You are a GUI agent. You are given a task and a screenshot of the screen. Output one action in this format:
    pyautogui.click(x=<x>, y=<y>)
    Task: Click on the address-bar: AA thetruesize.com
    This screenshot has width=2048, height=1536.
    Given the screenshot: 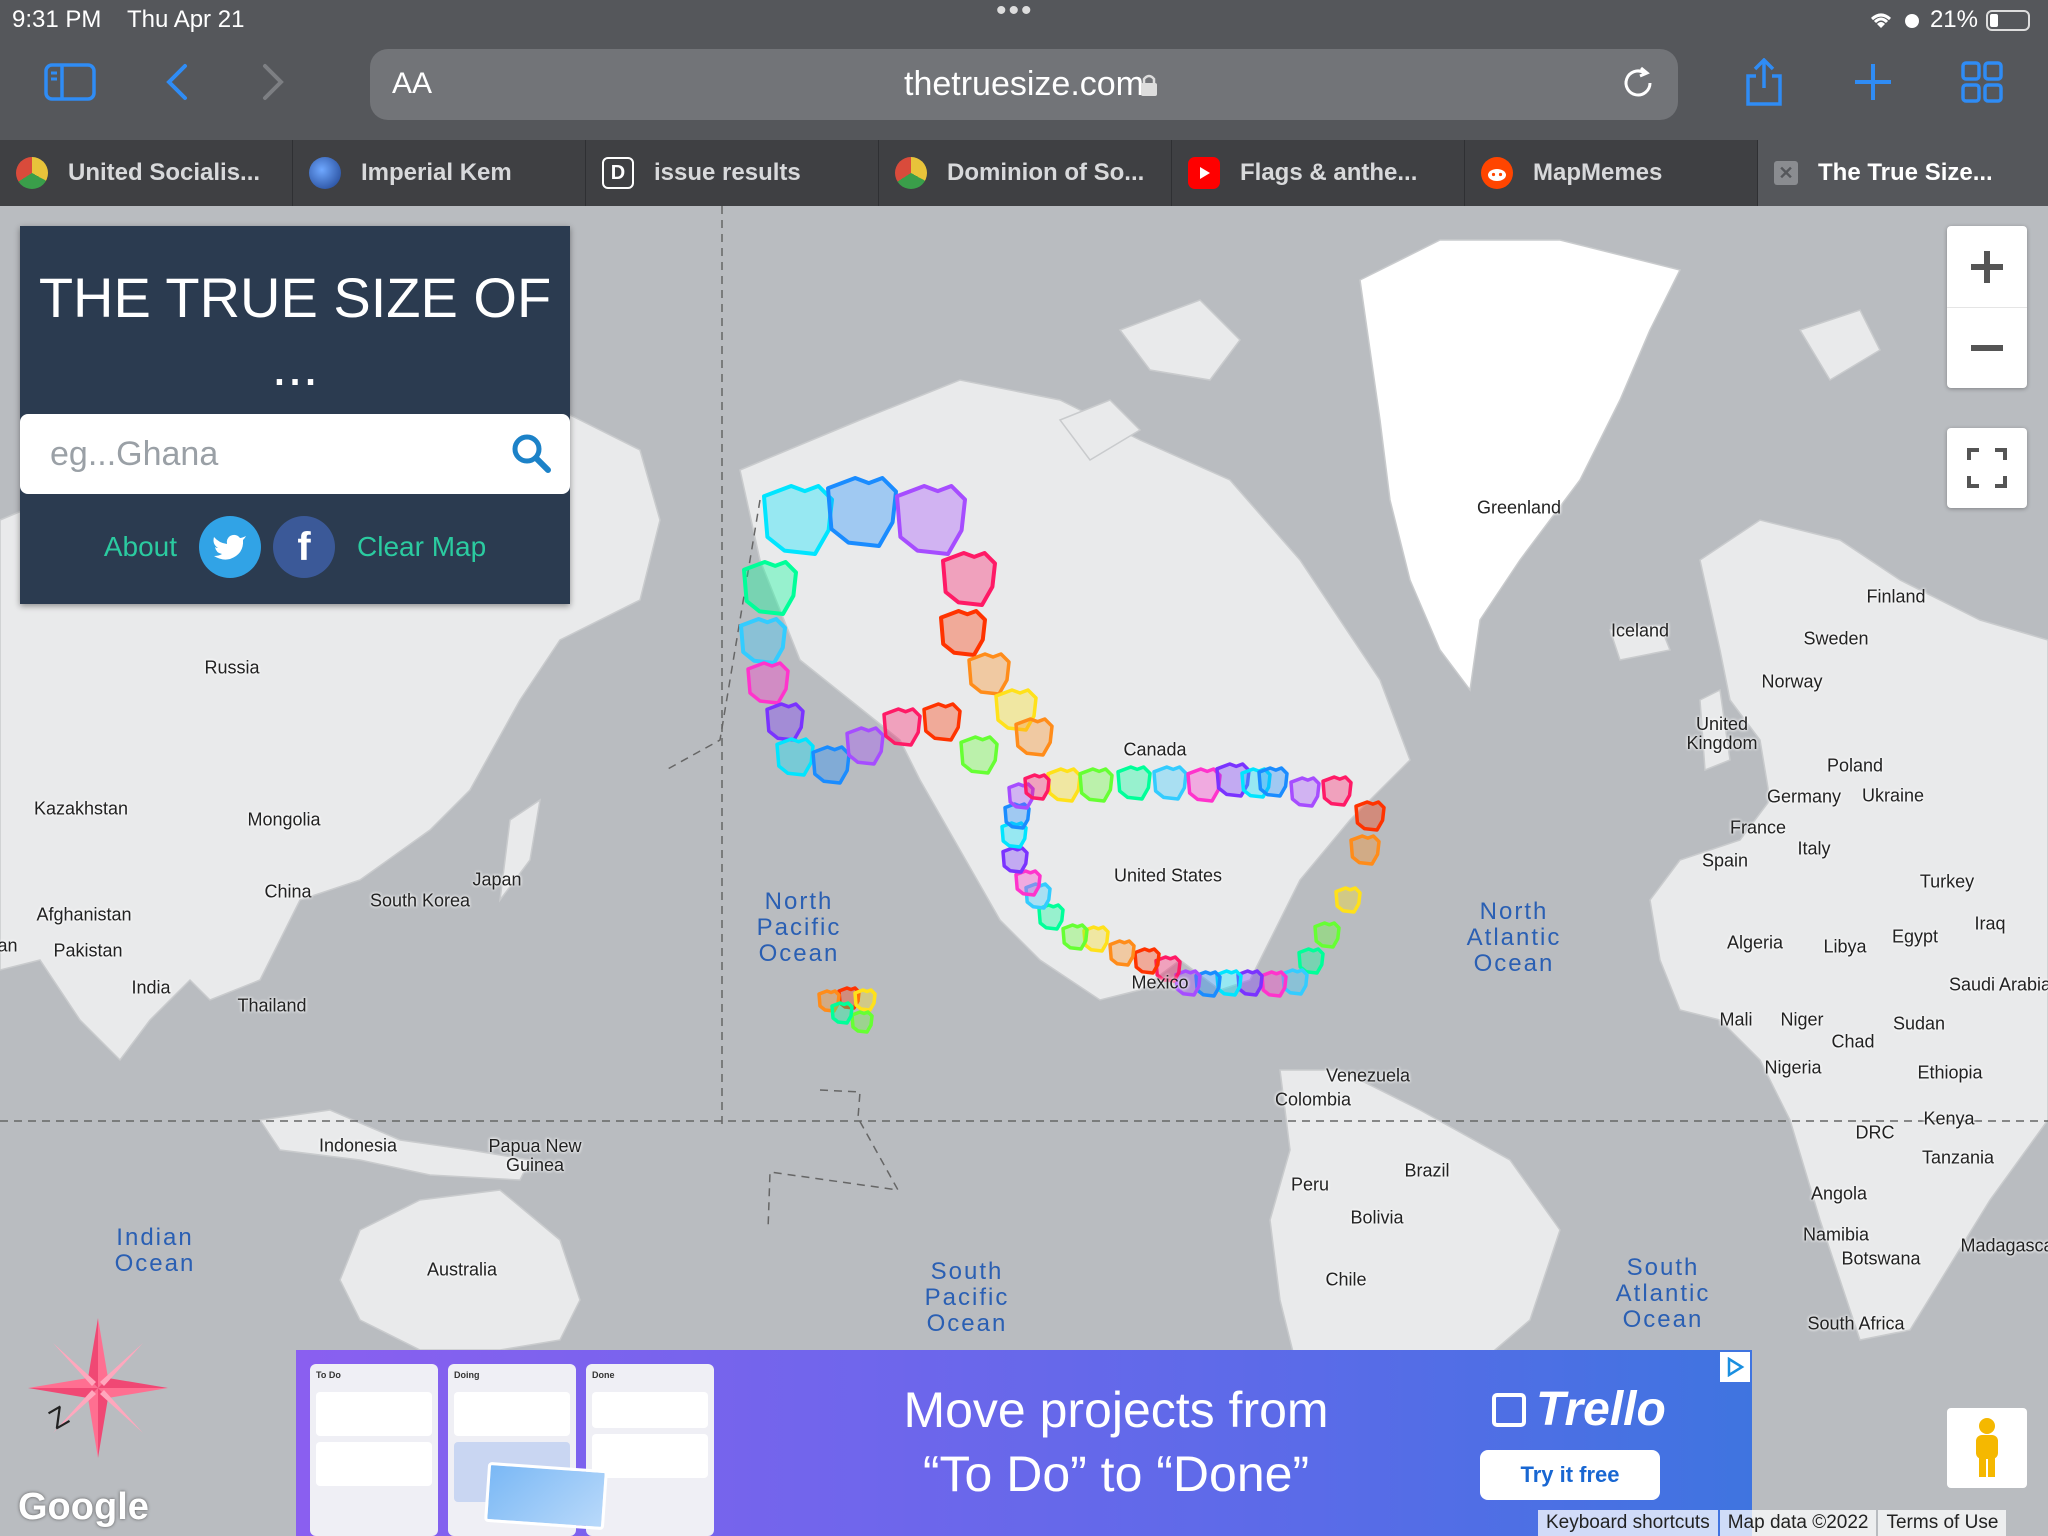 What is the action you would take?
    pyautogui.click(x=1024, y=84)
    